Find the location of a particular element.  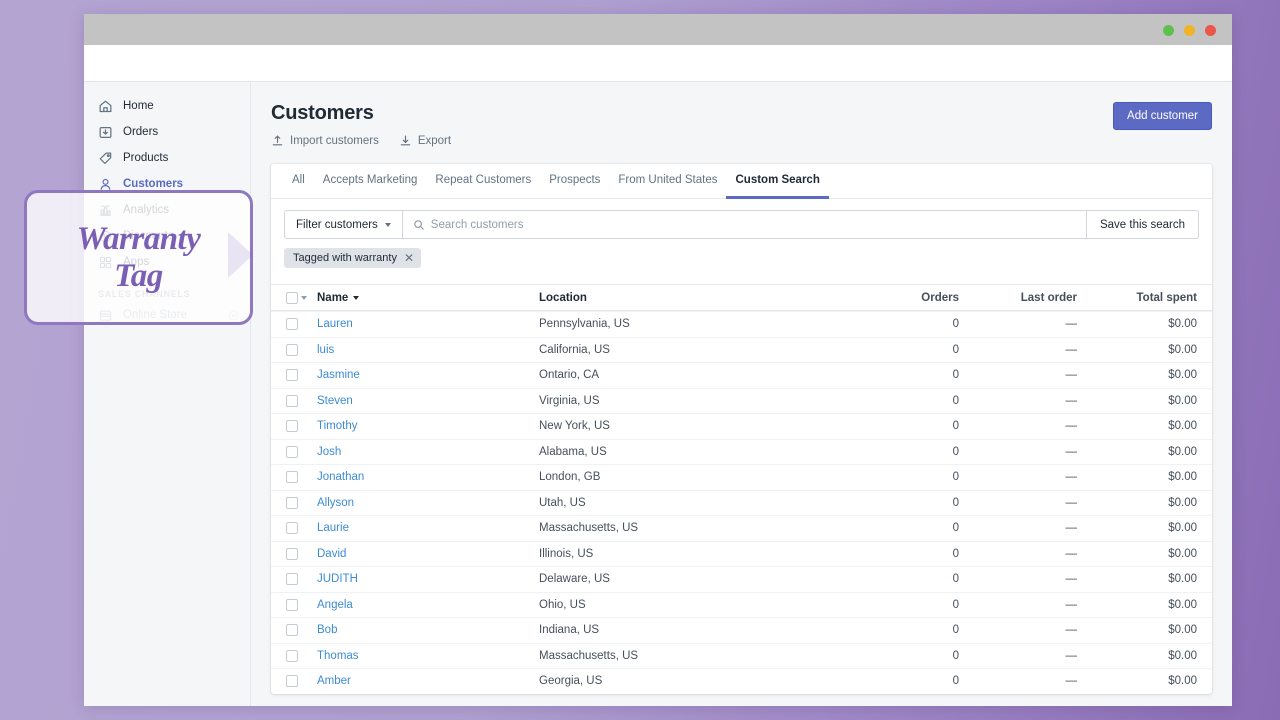

chevron-down-icon is located at coordinates (304, 297).